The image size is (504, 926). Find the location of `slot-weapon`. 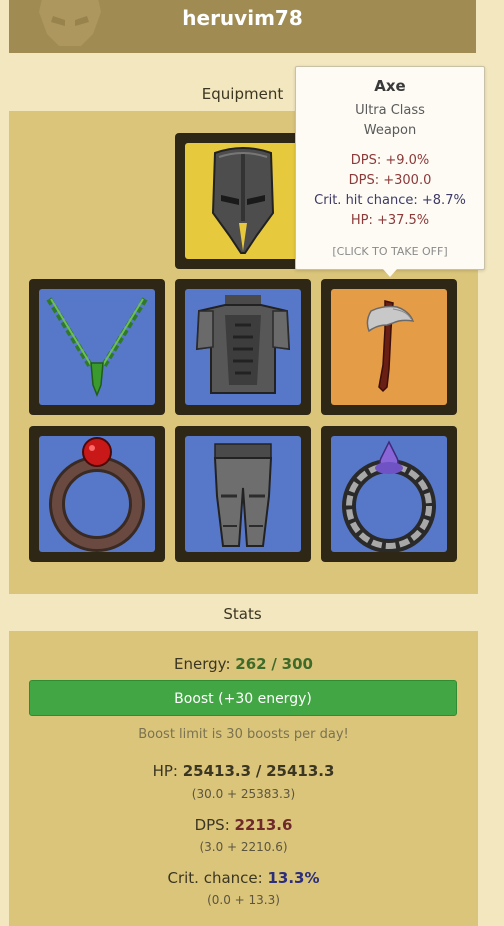

slot-weapon is located at coordinates (389, 347).